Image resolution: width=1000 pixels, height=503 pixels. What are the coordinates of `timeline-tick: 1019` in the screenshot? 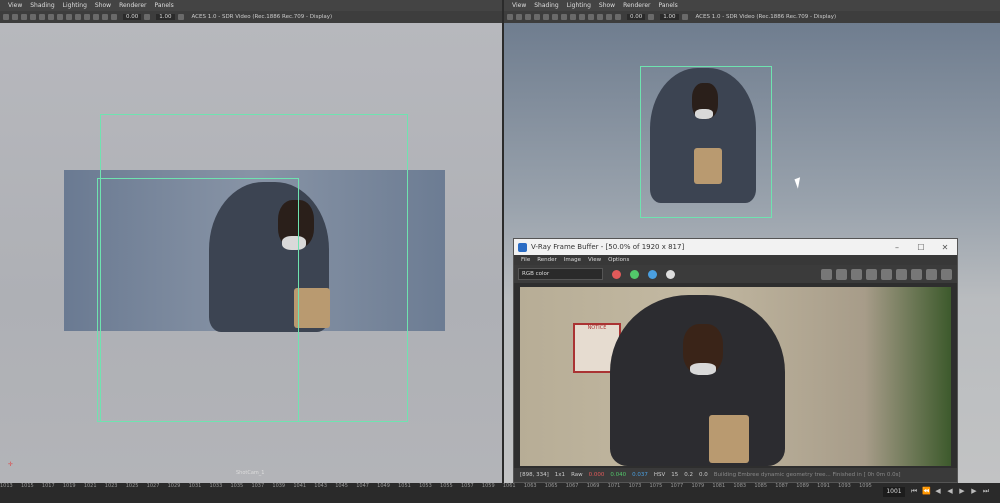 It's located at (69, 486).